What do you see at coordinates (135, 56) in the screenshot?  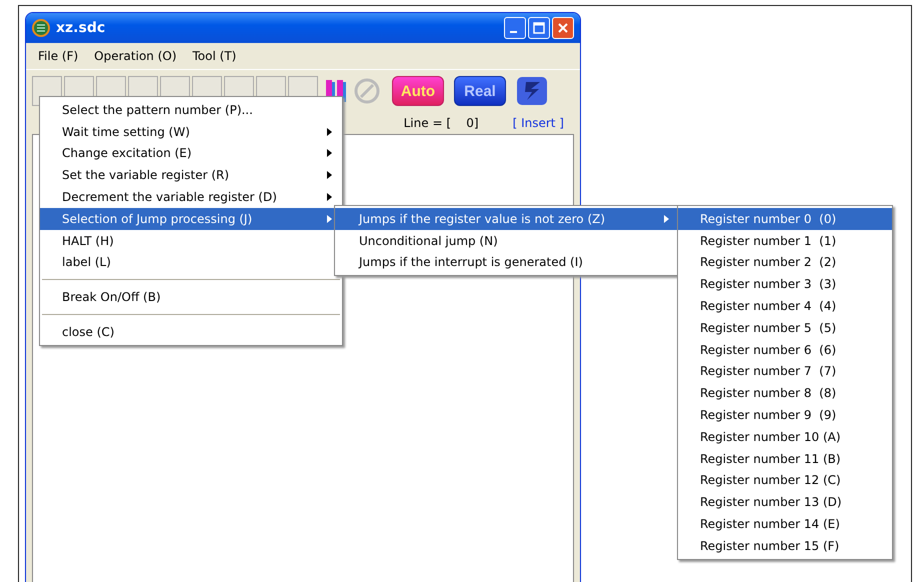 I see `menu-bar-item: Operation (O)` at bounding box center [135, 56].